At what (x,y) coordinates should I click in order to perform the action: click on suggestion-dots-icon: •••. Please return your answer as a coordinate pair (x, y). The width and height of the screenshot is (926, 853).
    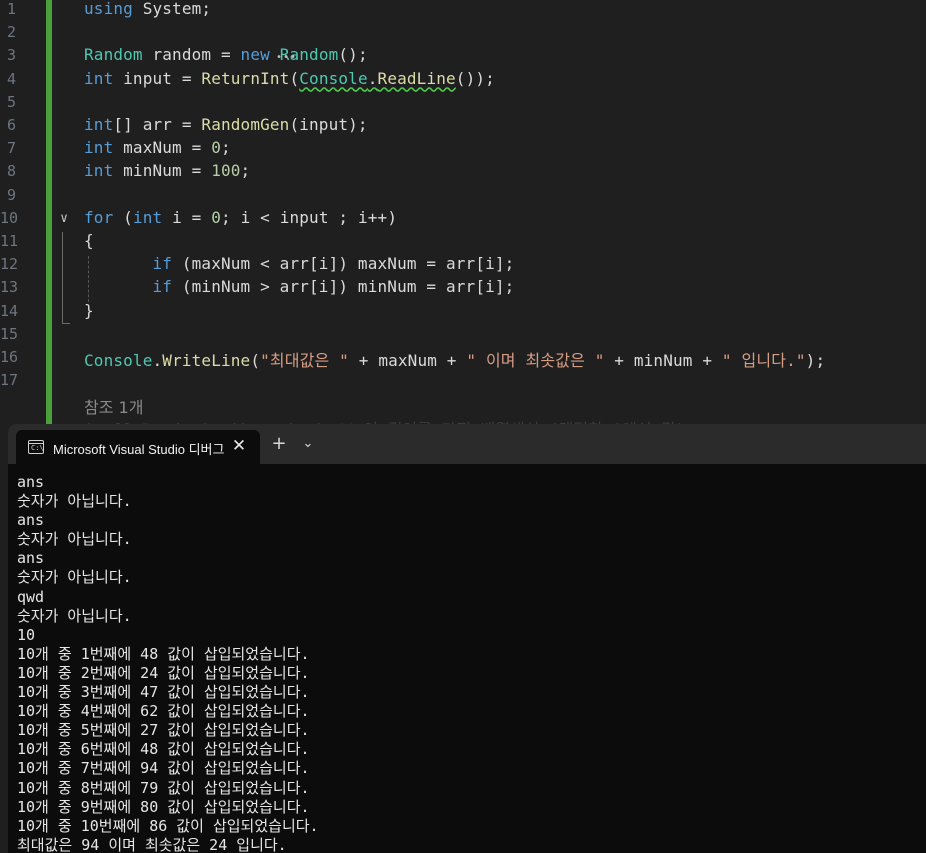
    Looking at the image, I should click on (286, 57).